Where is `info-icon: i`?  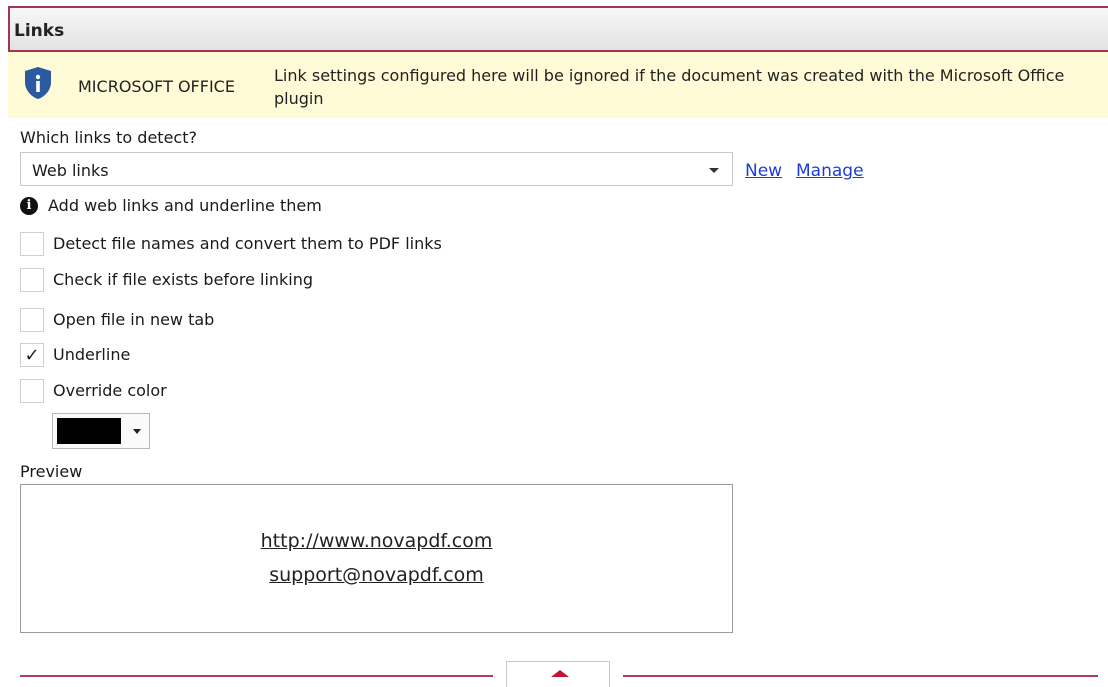
info-icon: i is located at coordinates (29, 206).